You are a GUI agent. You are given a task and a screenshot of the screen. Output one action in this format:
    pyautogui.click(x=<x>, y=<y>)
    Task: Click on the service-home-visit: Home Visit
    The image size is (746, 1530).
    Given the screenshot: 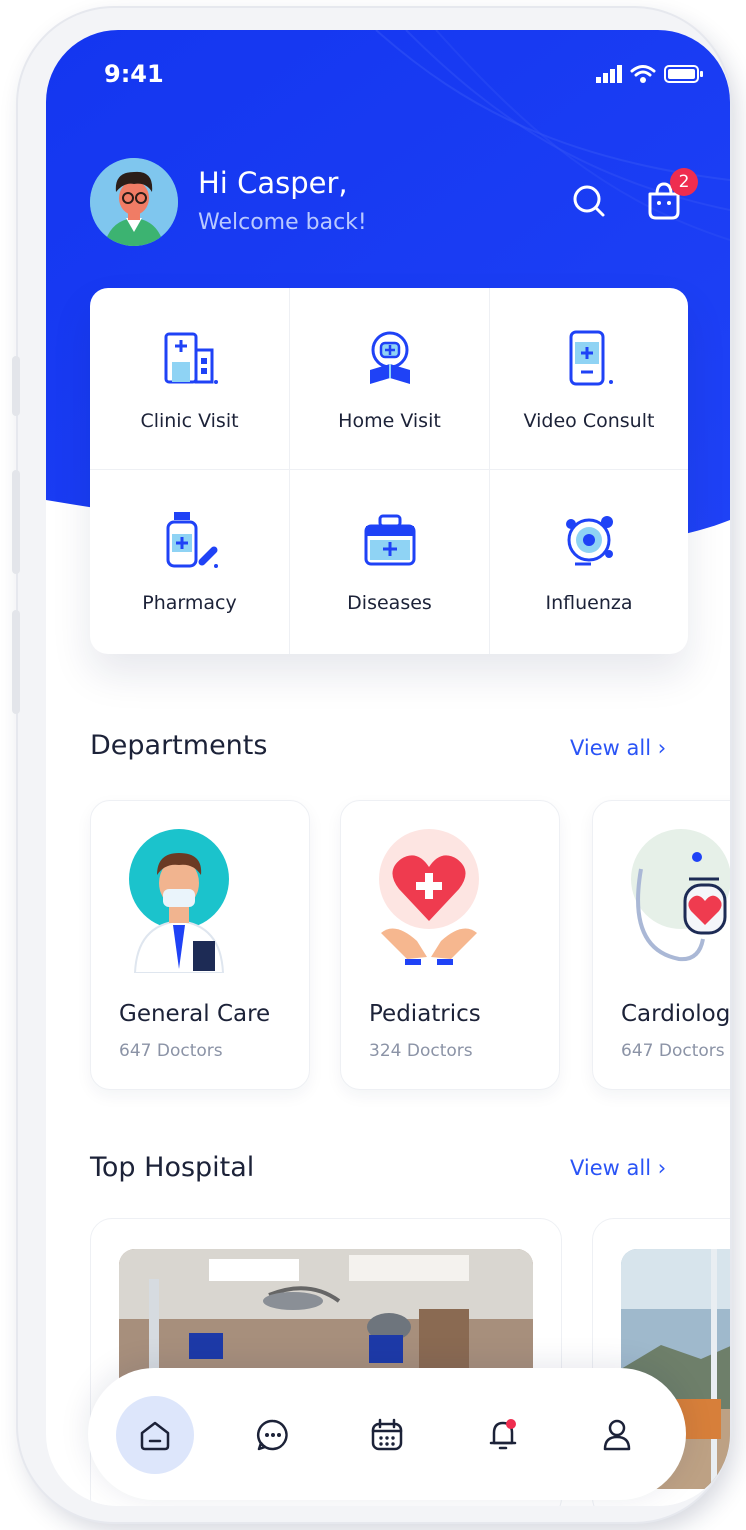 What is the action you would take?
    pyautogui.click(x=390, y=379)
    